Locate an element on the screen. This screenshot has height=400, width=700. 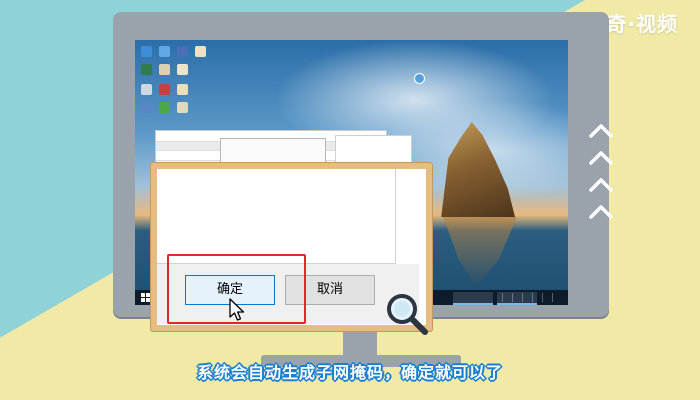
magnifier-icon is located at coordinates (407, 314).